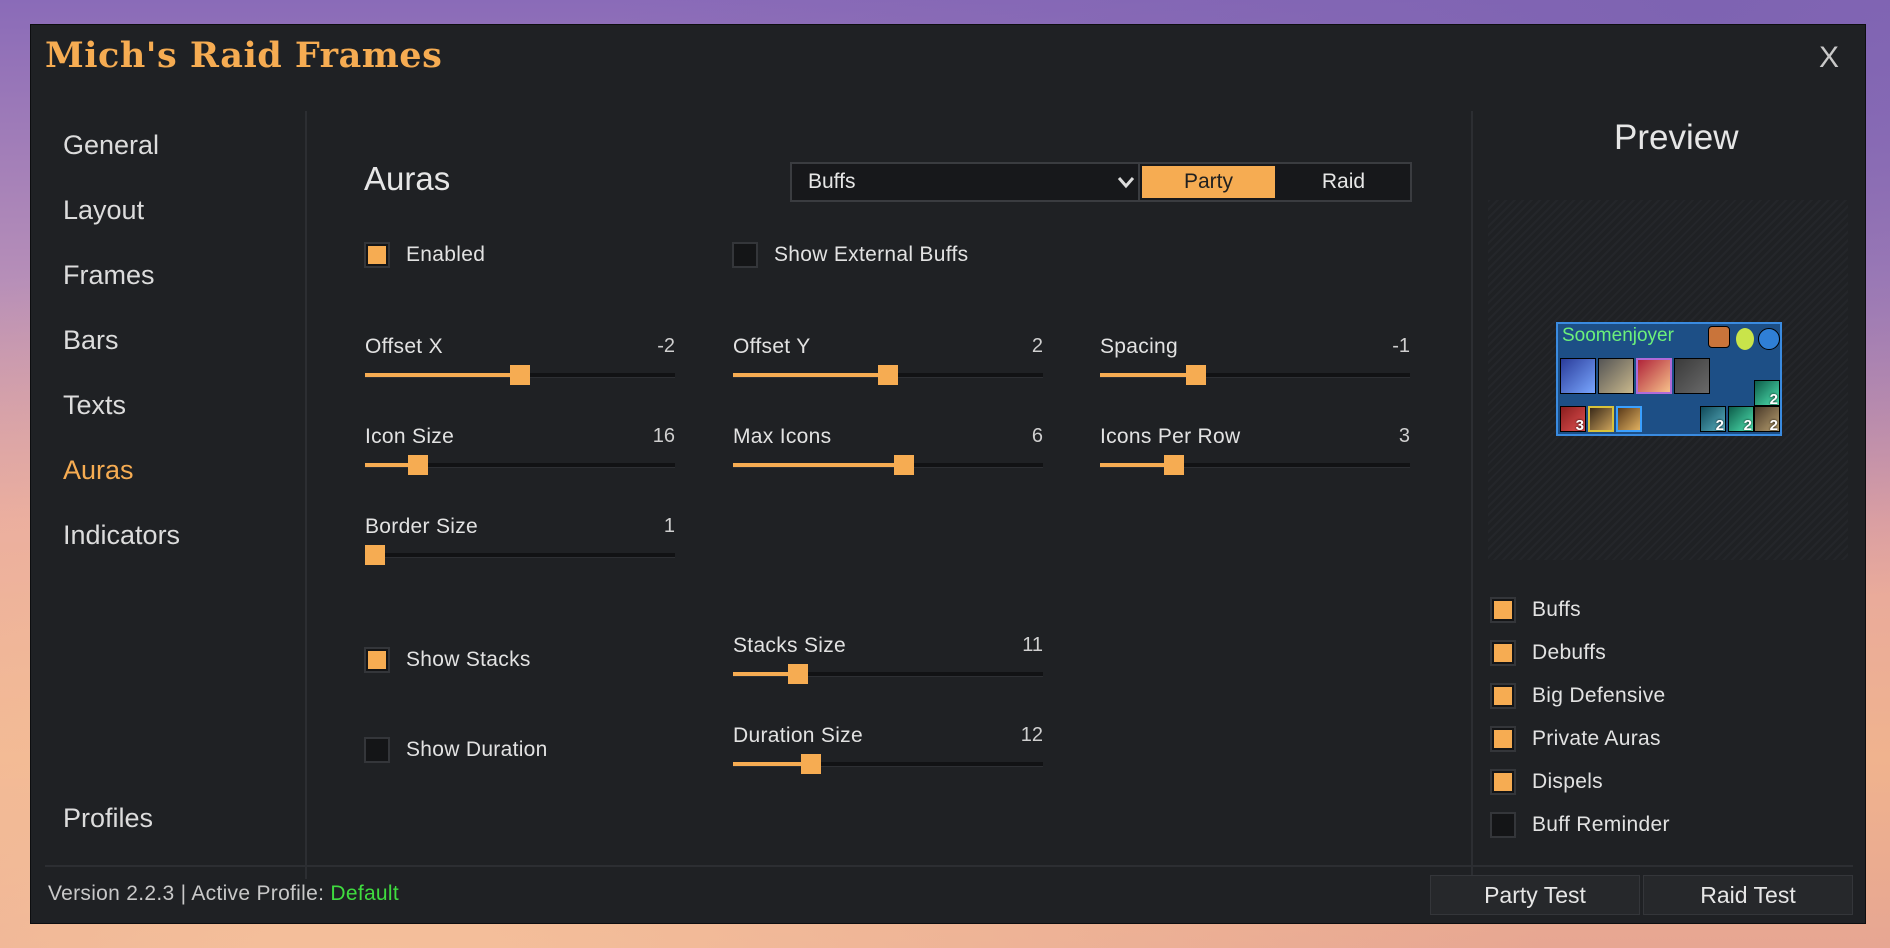  What do you see at coordinates (1401, 346) in the screenshot?
I see `spacing-value: -1` at bounding box center [1401, 346].